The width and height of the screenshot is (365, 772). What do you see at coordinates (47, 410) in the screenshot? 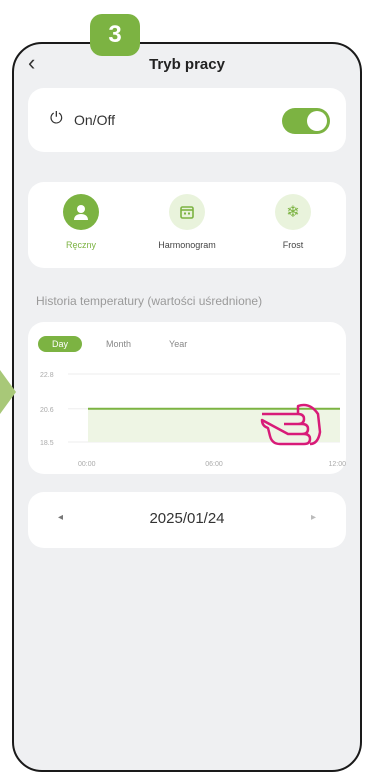
I see `y-tick-label: 20.6` at bounding box center [47, 410].